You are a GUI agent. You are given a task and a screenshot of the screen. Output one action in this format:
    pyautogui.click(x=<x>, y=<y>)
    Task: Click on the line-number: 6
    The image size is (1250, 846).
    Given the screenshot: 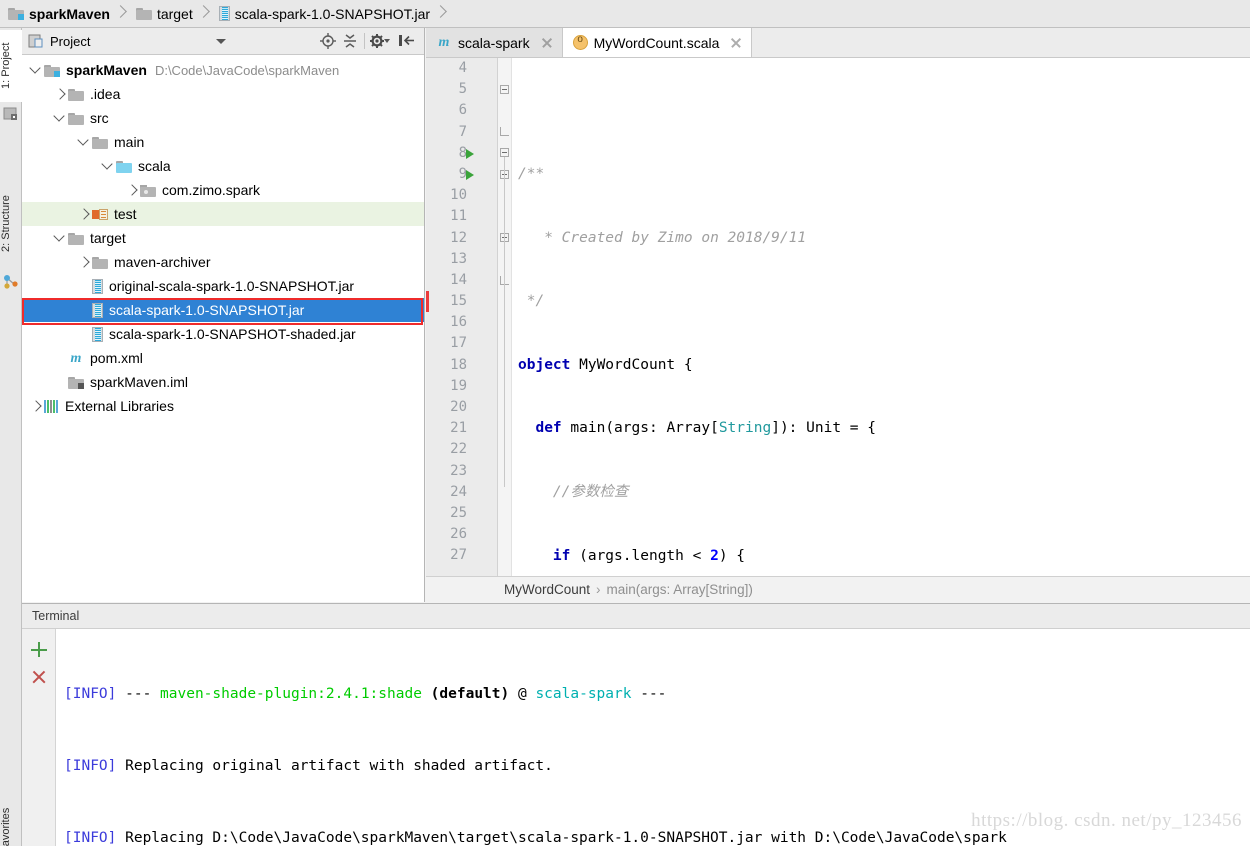 What is the action you would take?
    pyautogui.click(x=462, y=110)
    